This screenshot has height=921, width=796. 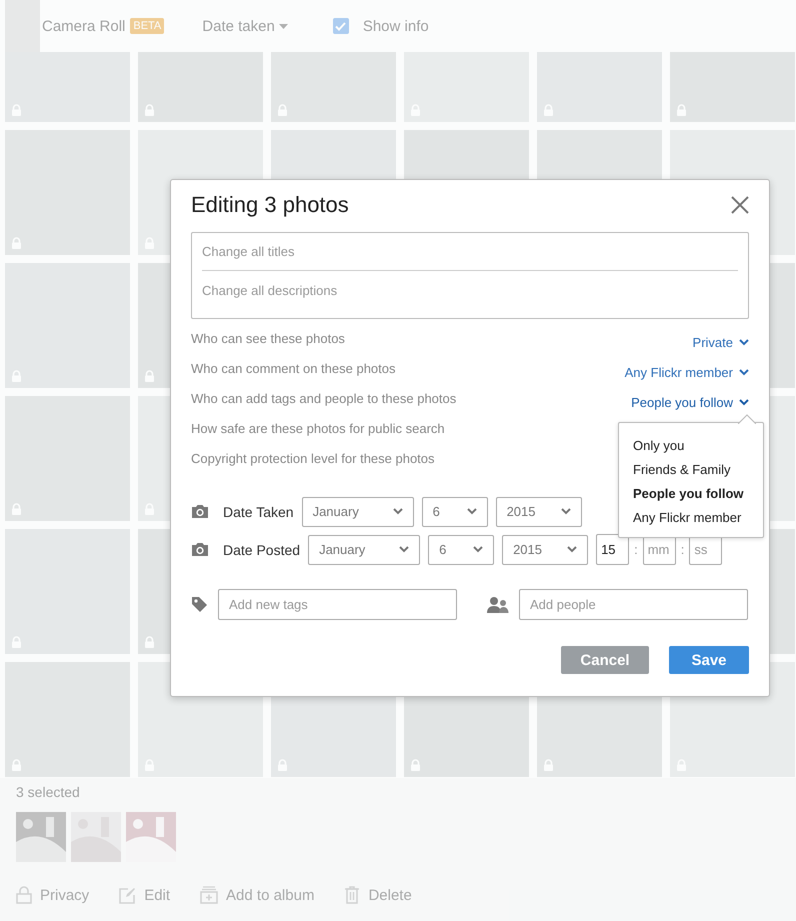 What do you see at coordinates (498, 604) in the screenshot?
I see `people-icon` at bounding box center [498, 604].